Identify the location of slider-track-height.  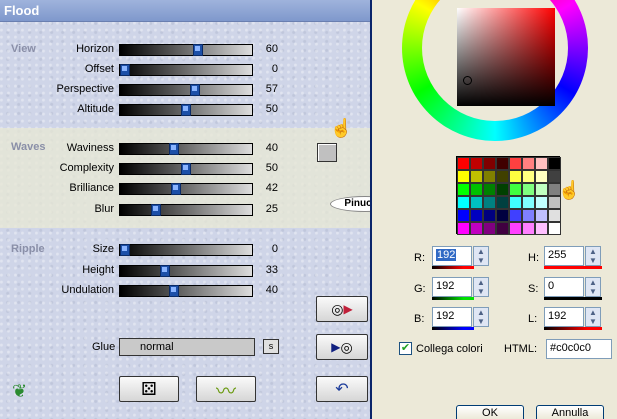
(186, 271).